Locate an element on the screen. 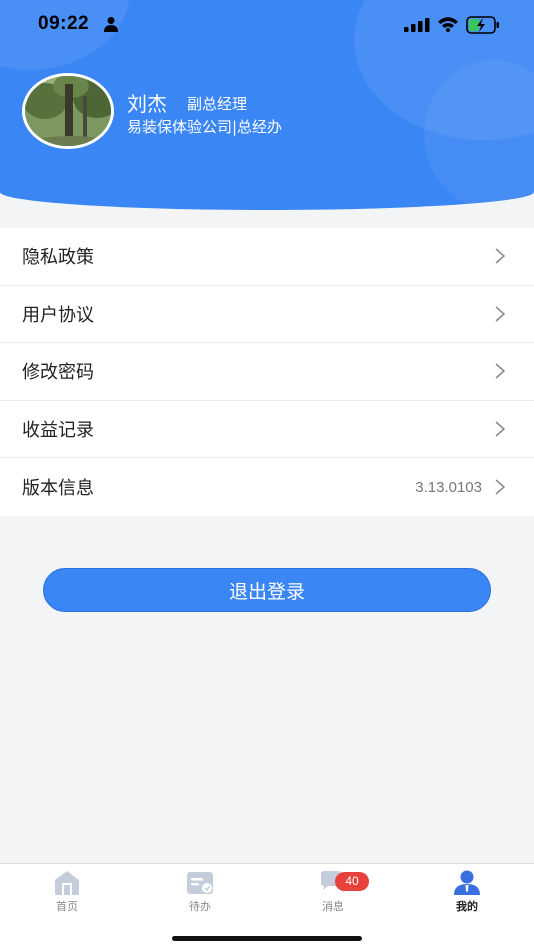 This screenshot has width=534, height=950. tab-label: 待办 is located at coordinates (200, 906).